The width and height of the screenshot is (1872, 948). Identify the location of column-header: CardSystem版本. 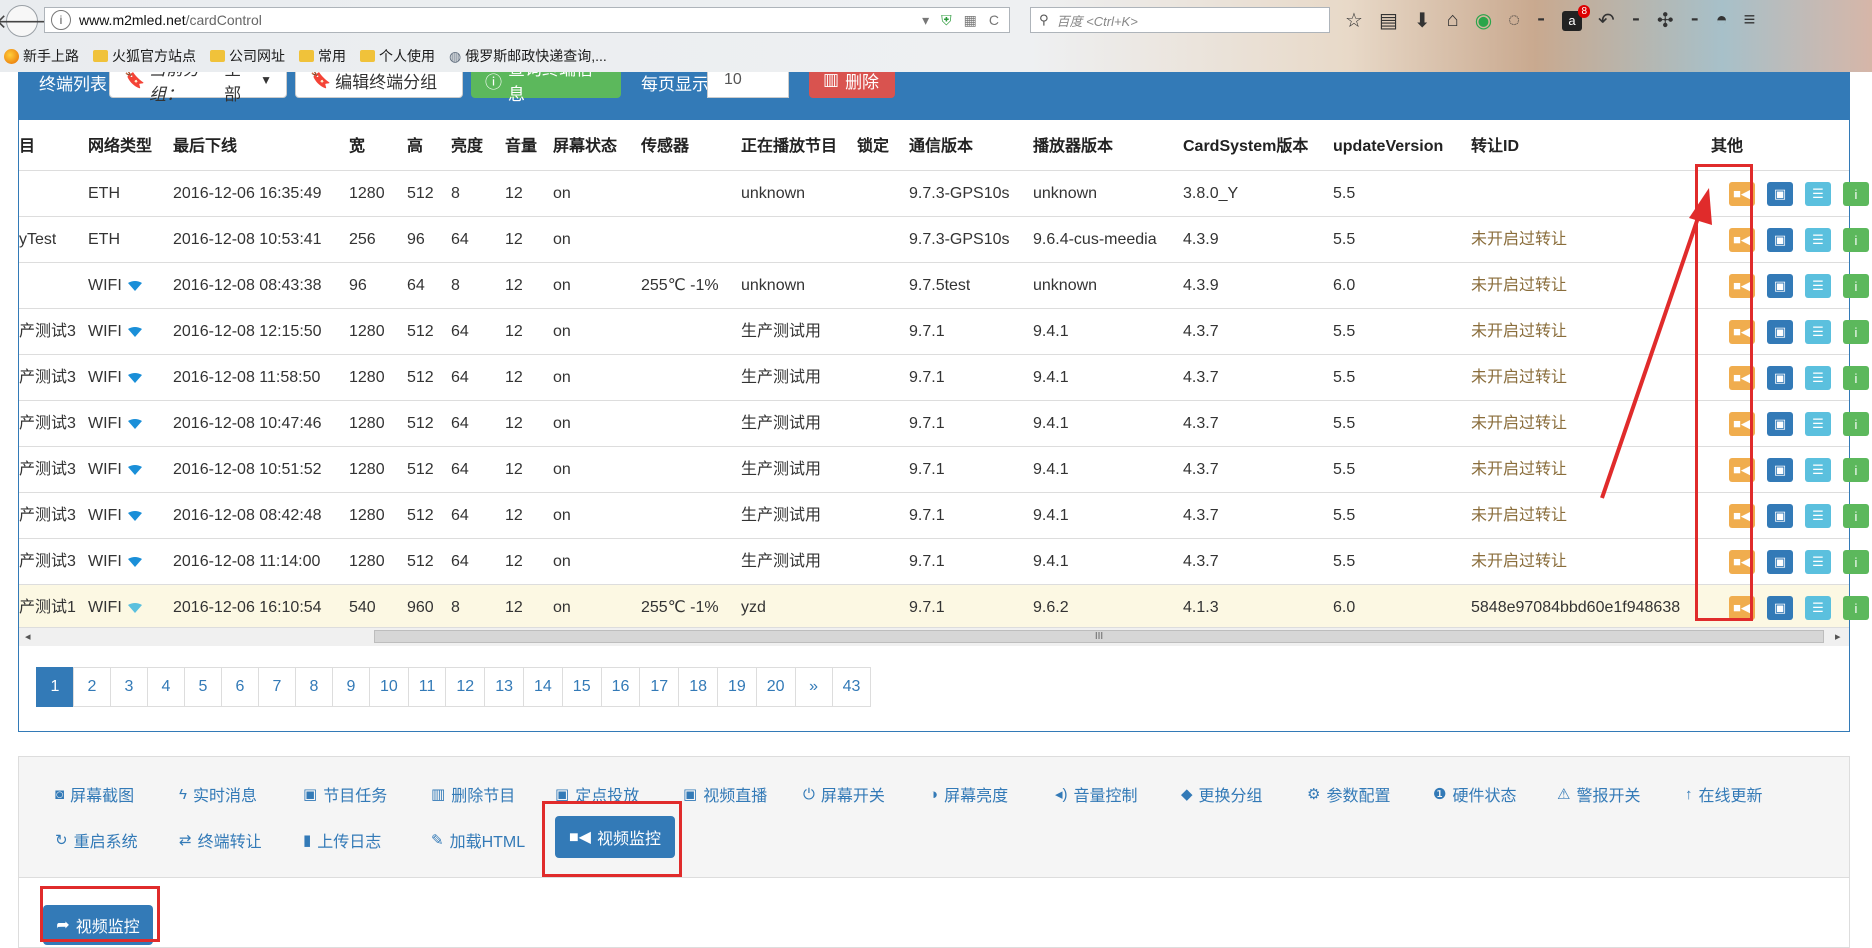
(1245, 147).